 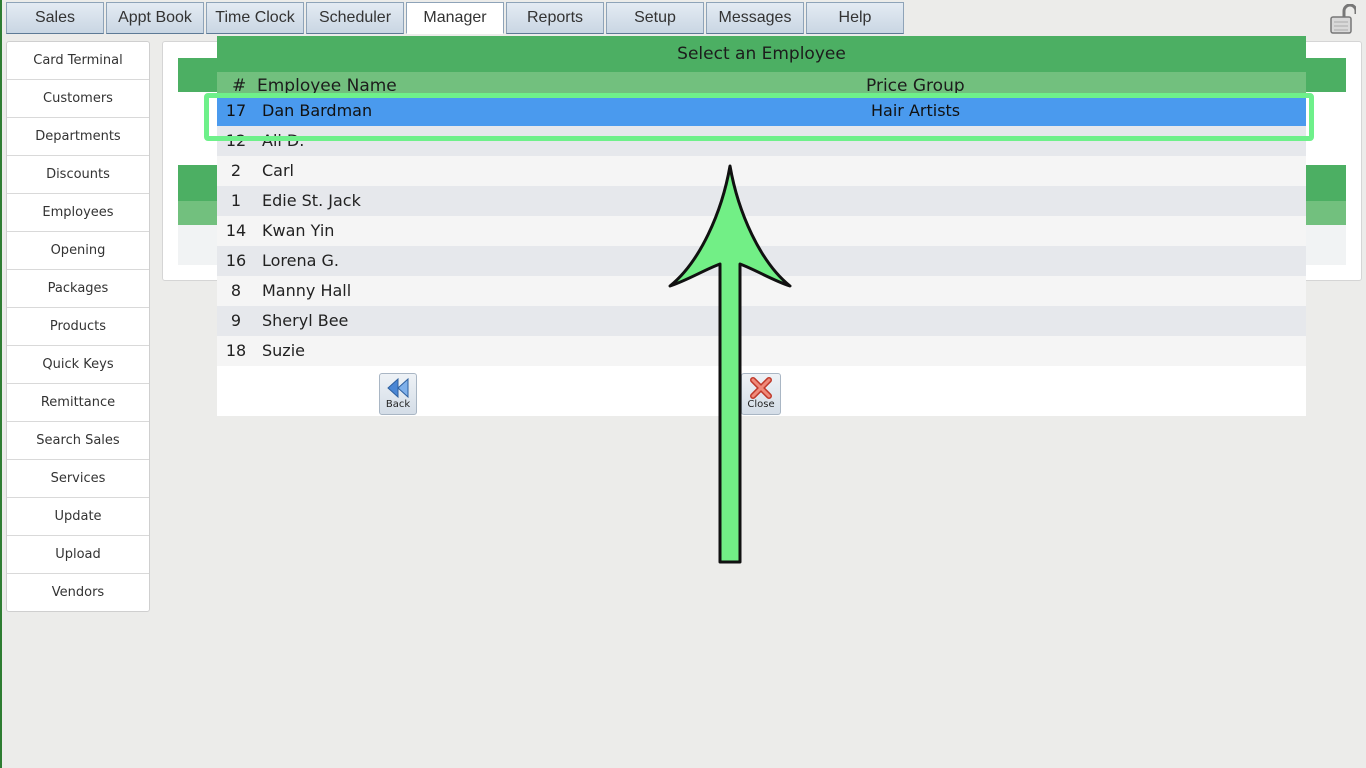 I want to click on employee-name: Manny Hall, so click(x=307, y=290).